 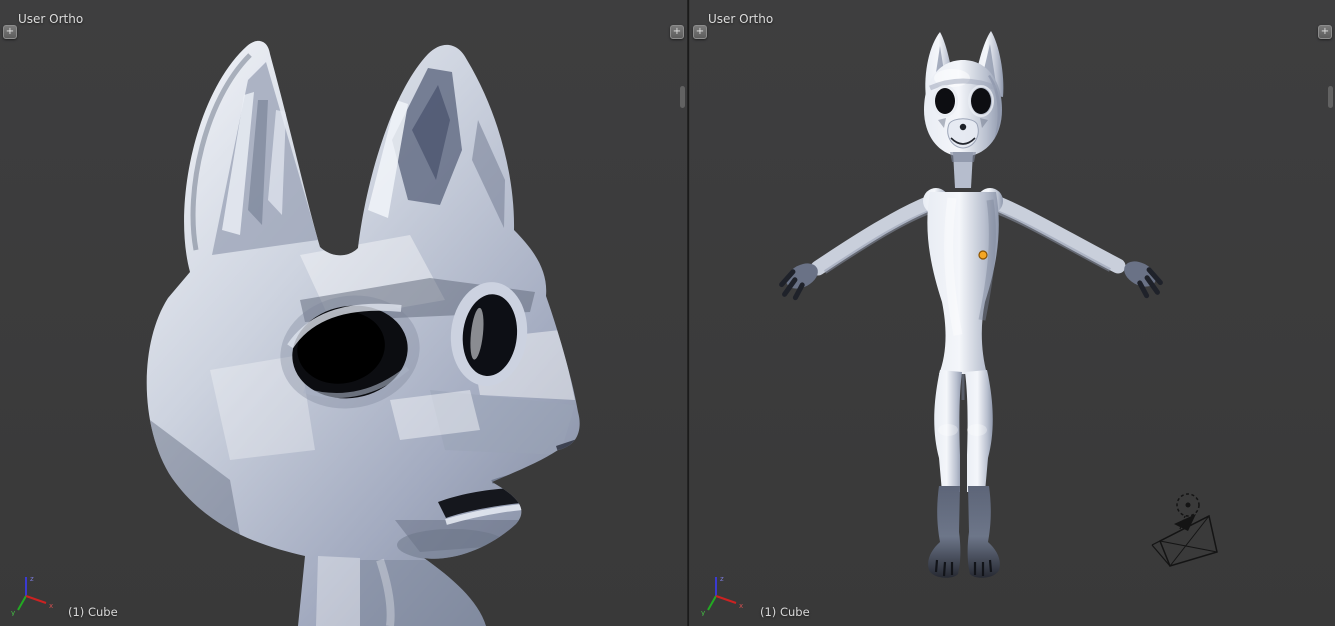 I want to click on origin-dot, so click(x=983, y=255).